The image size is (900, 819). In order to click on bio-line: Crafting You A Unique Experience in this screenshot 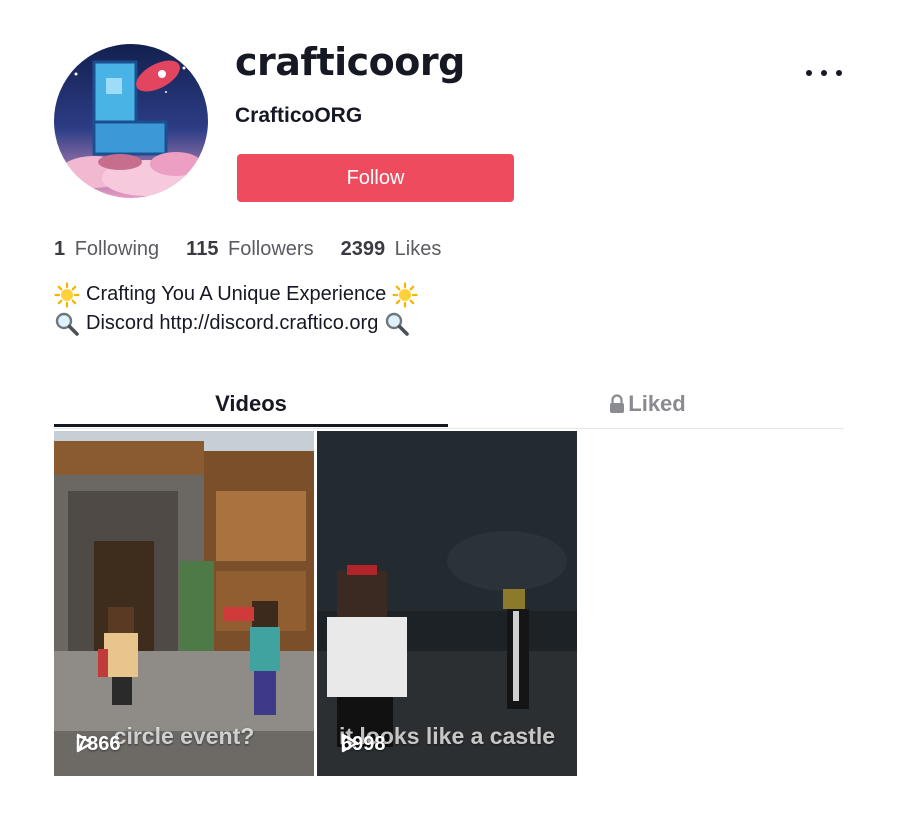, I will do `click(236, 294)`.